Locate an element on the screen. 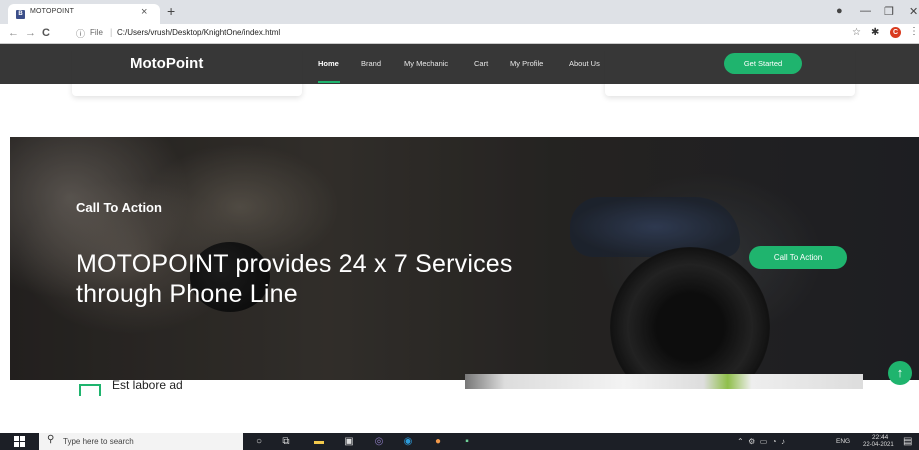 This screenshot has width=919, height=450. nav-my-profile: My Profile is located at coordinates (526, 63).